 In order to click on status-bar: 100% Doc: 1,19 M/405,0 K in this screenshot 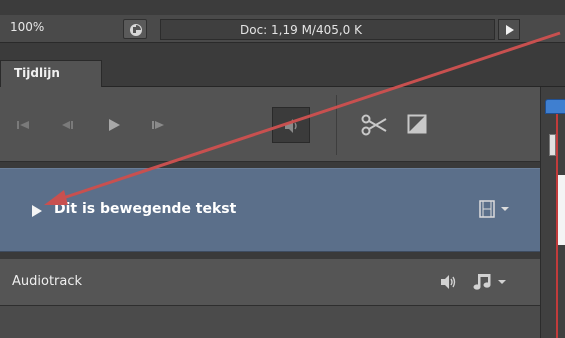, I will do `click(282, 29)`.